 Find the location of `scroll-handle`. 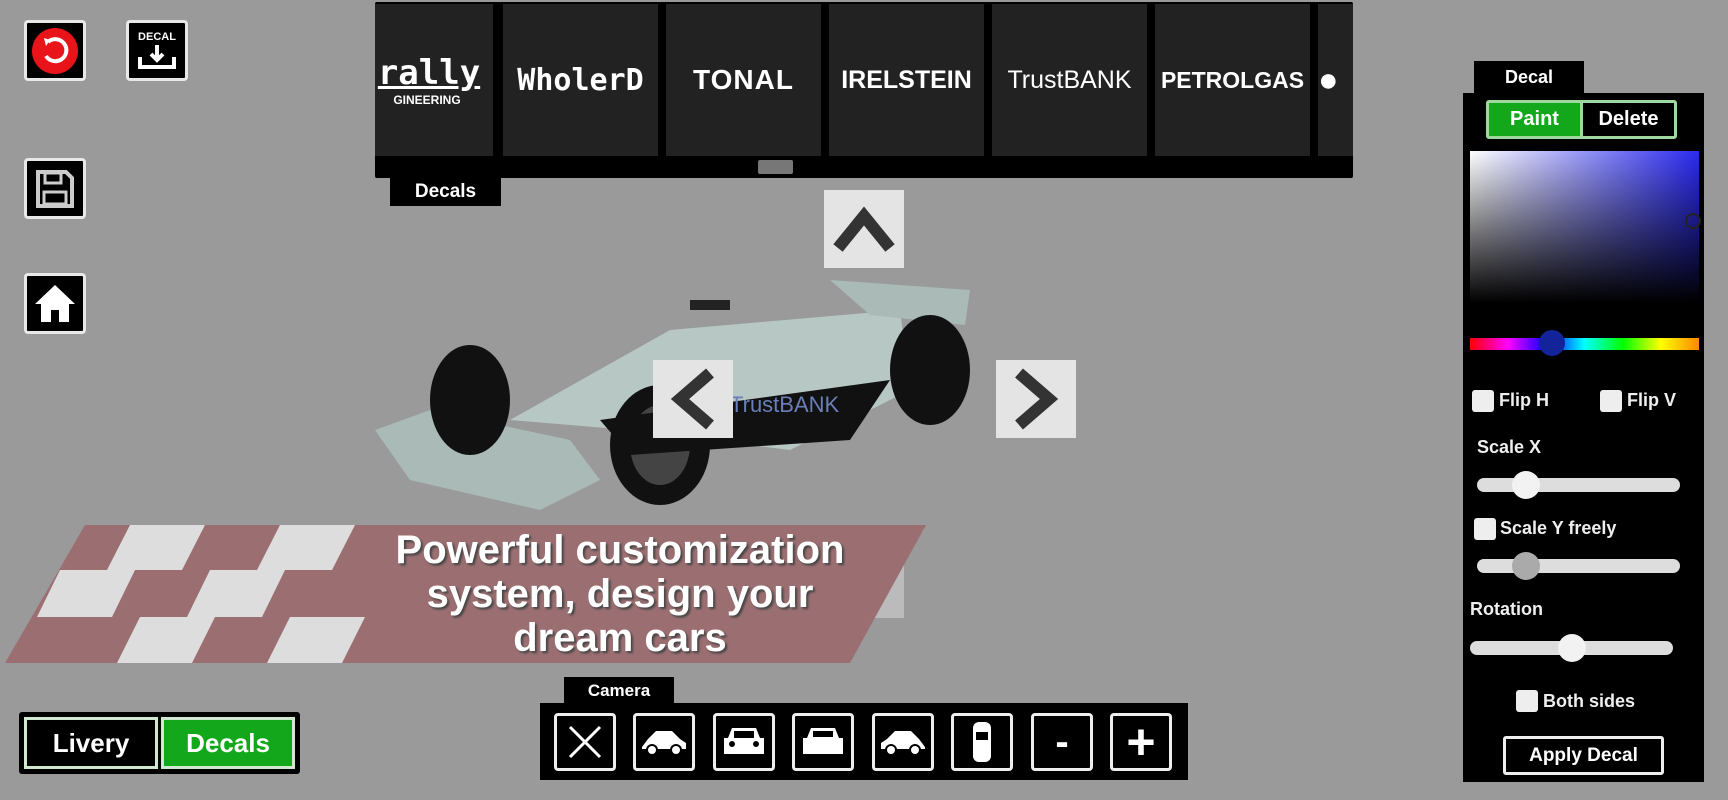

scroll-handle is located at coordinates (775, 167).